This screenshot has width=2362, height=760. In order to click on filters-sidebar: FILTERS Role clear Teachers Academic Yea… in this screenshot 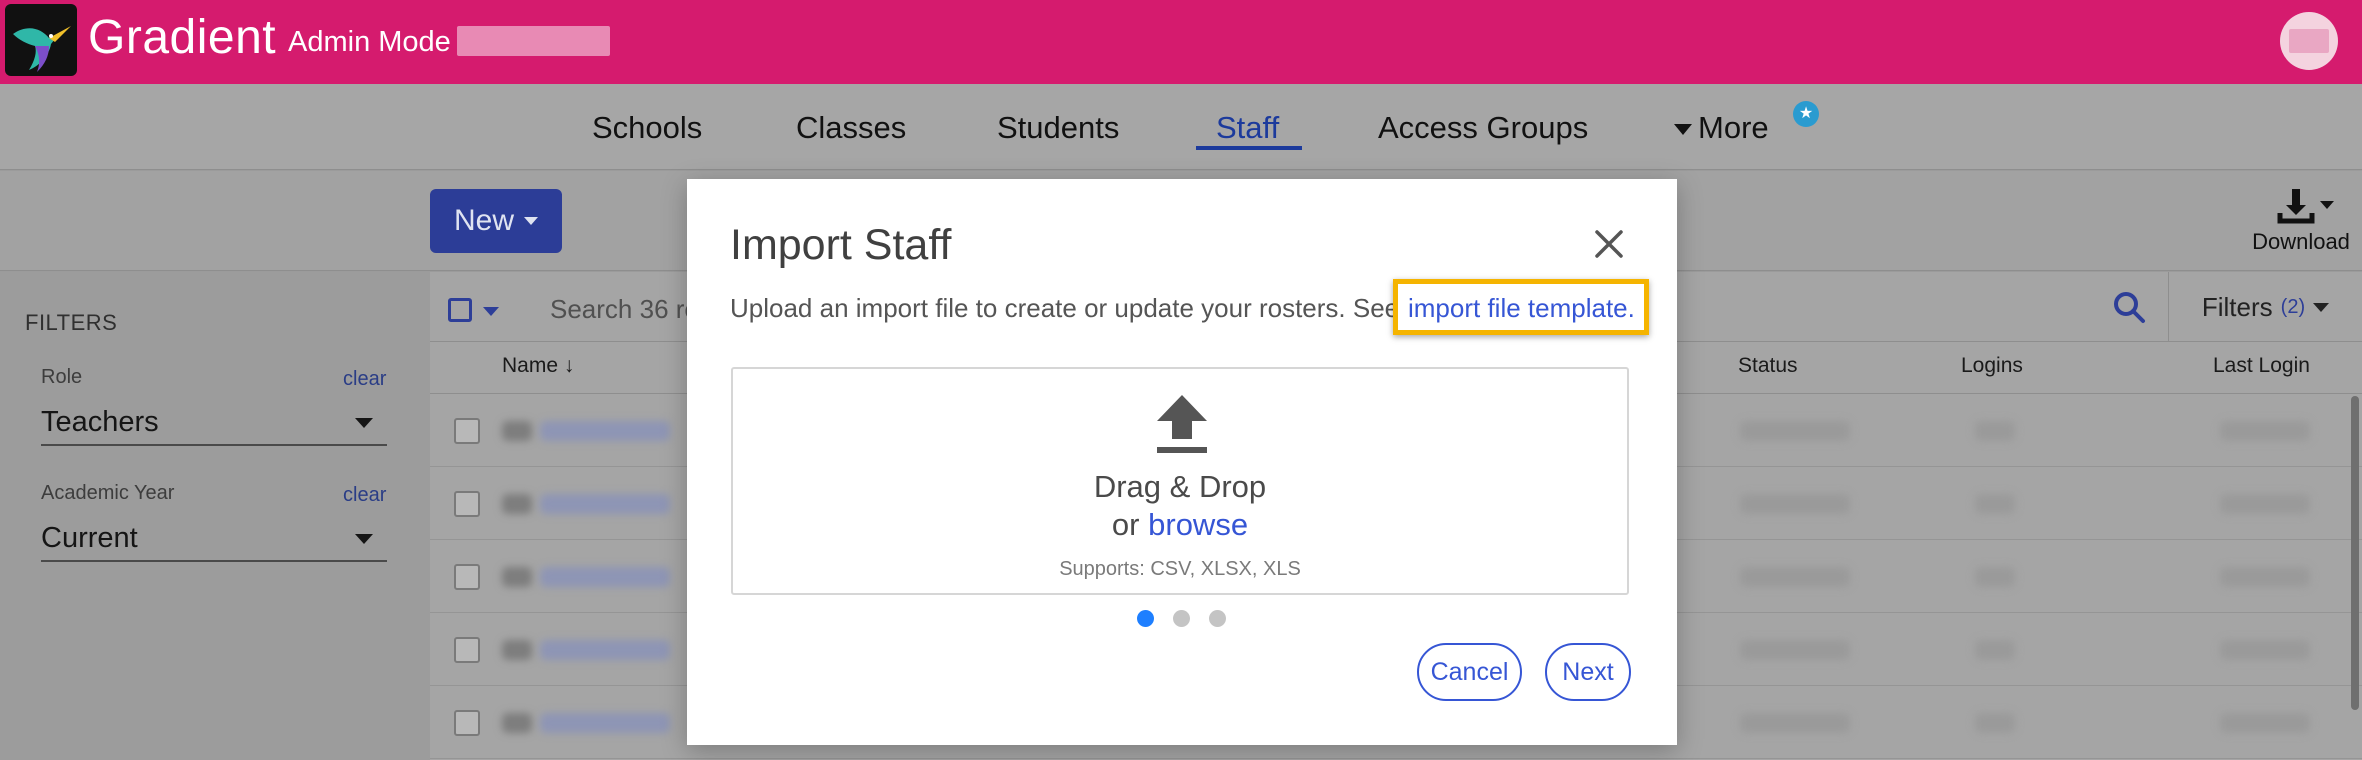, I will do `click(215, 516)`.